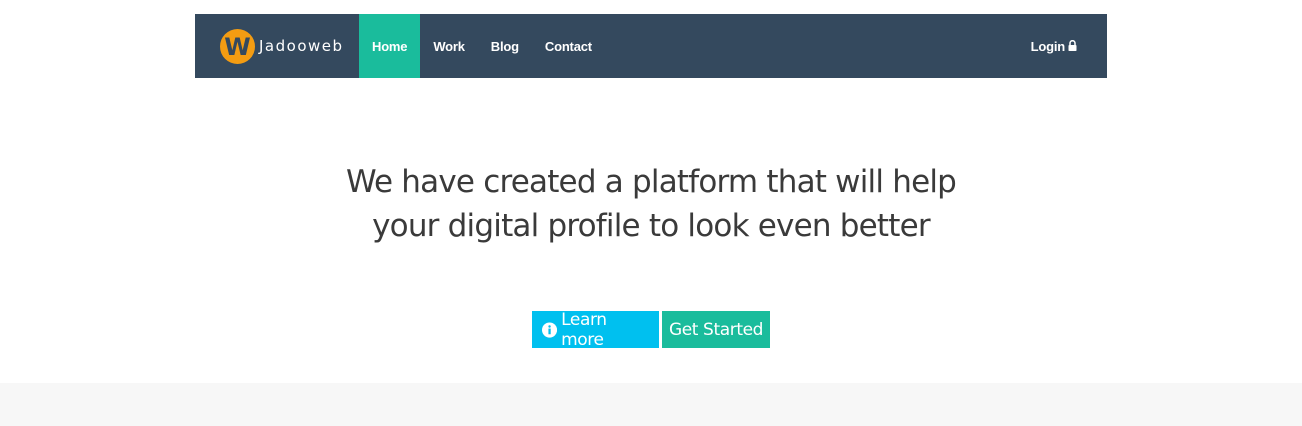 This screenshot has width=1302, height=426. Describe the element at coordinates (651, 226) in the screenshot. I see `hero-line-2: your digital profile to look even better` at that location.